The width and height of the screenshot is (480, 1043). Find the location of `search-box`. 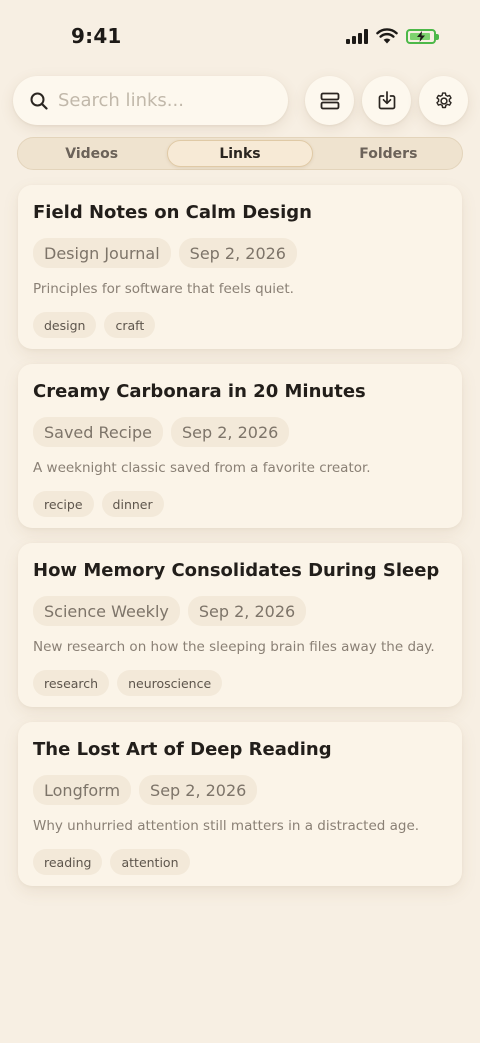

search-box is located at coordinates (150, 100).